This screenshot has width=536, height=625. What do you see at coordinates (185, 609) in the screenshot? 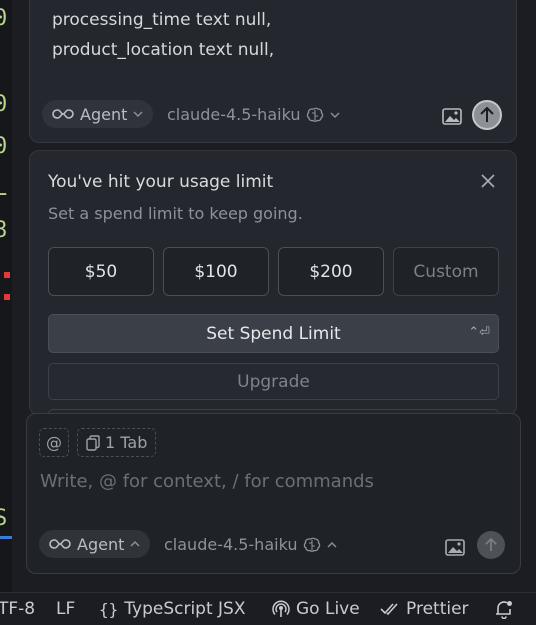
I see `language-label: TypeScript JSX` at bounding box center [185, 609].